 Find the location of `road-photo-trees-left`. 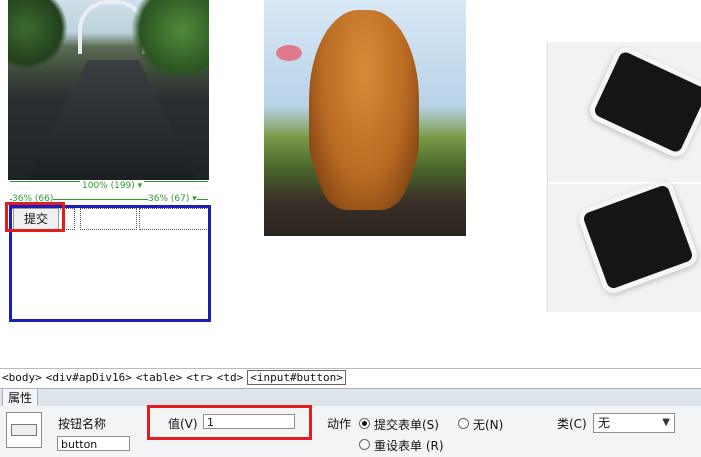

road-photo-trees-left is located at coordinates (38, 35).